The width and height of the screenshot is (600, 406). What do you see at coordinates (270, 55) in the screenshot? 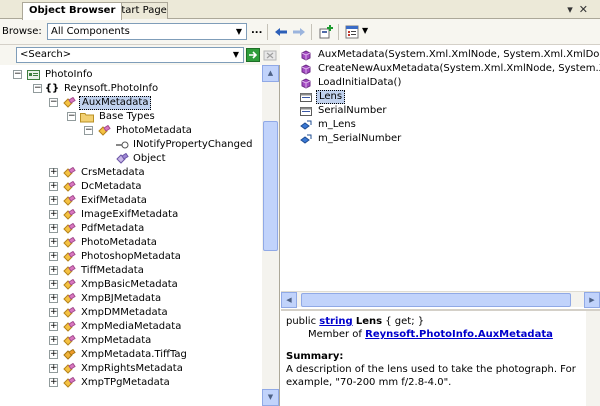
I see `clear-search-icon` at bounding box center [270, 55].